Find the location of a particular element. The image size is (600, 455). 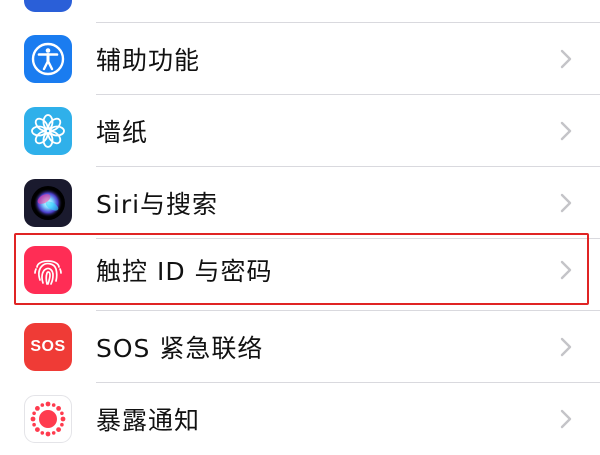

sos-icon: SOS is located at coordinates (48, 347).